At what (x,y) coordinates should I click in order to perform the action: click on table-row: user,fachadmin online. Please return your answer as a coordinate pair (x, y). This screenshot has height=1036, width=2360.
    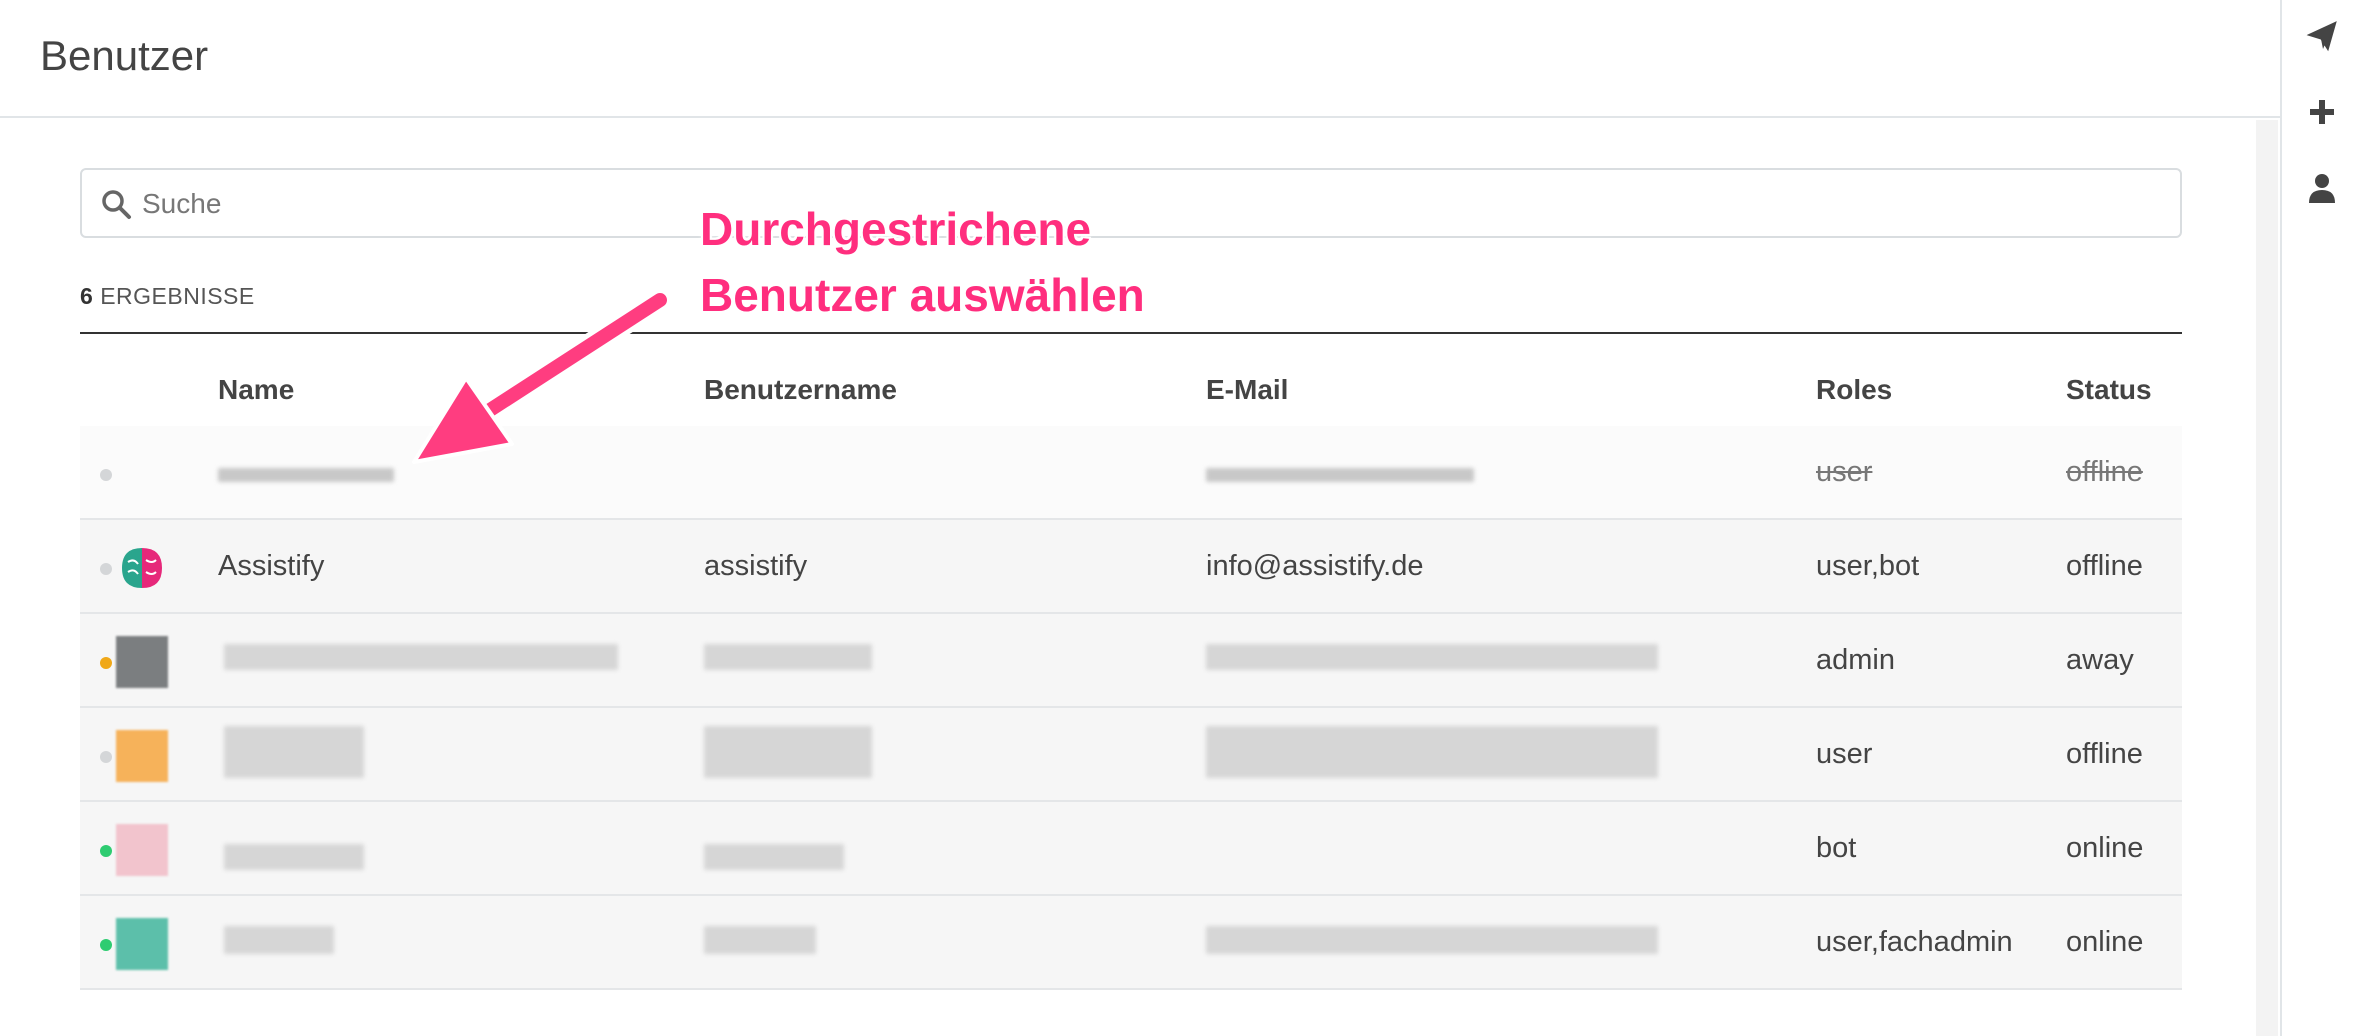
    Looking at the image, I should click on (1131, 943).